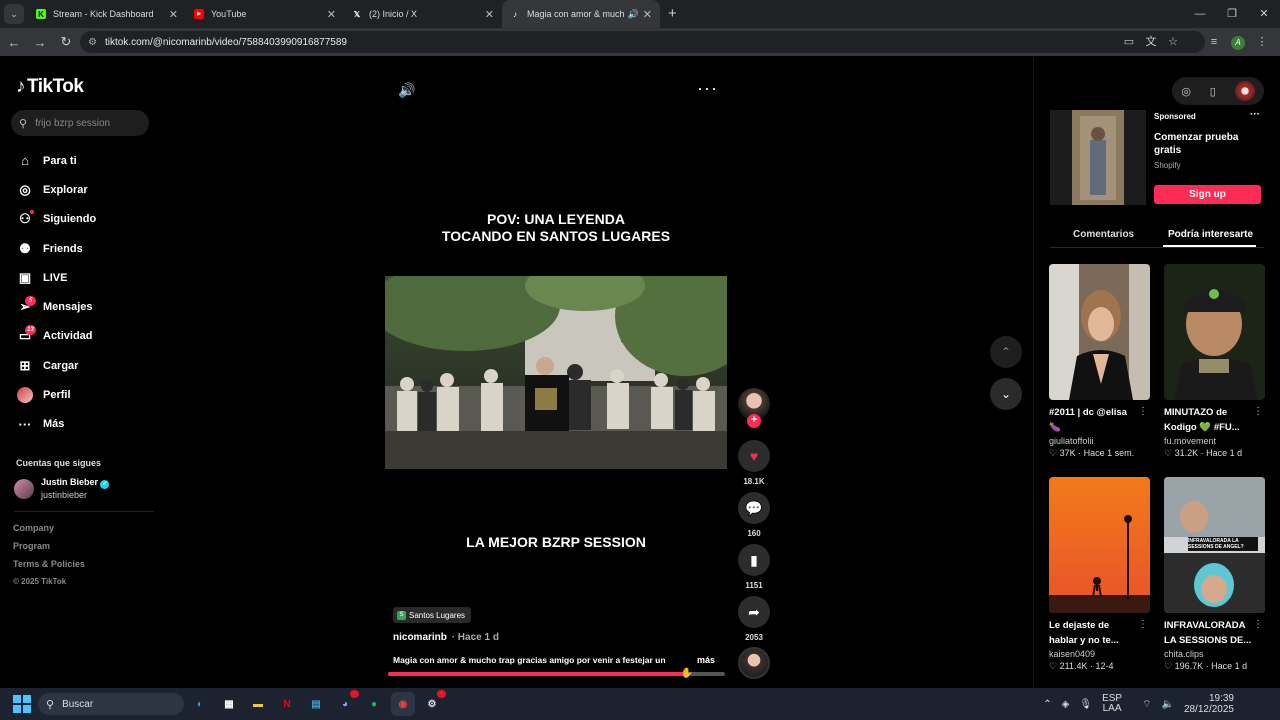  I want to click on reading-list-icon: ≡, so click(1214, 42).